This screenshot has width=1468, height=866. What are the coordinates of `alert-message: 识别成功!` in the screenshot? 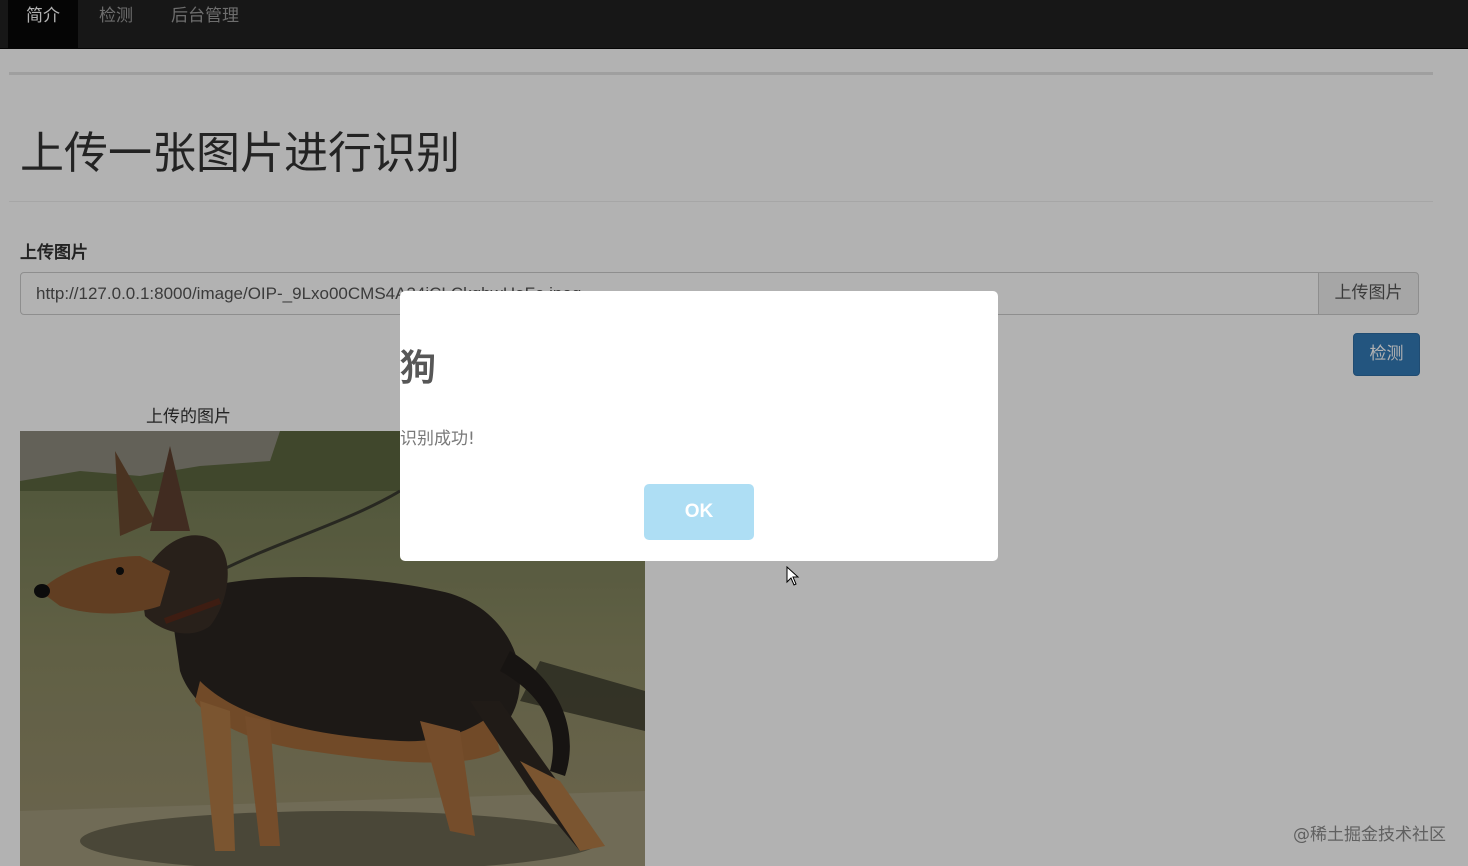 It's located at (437, 439).